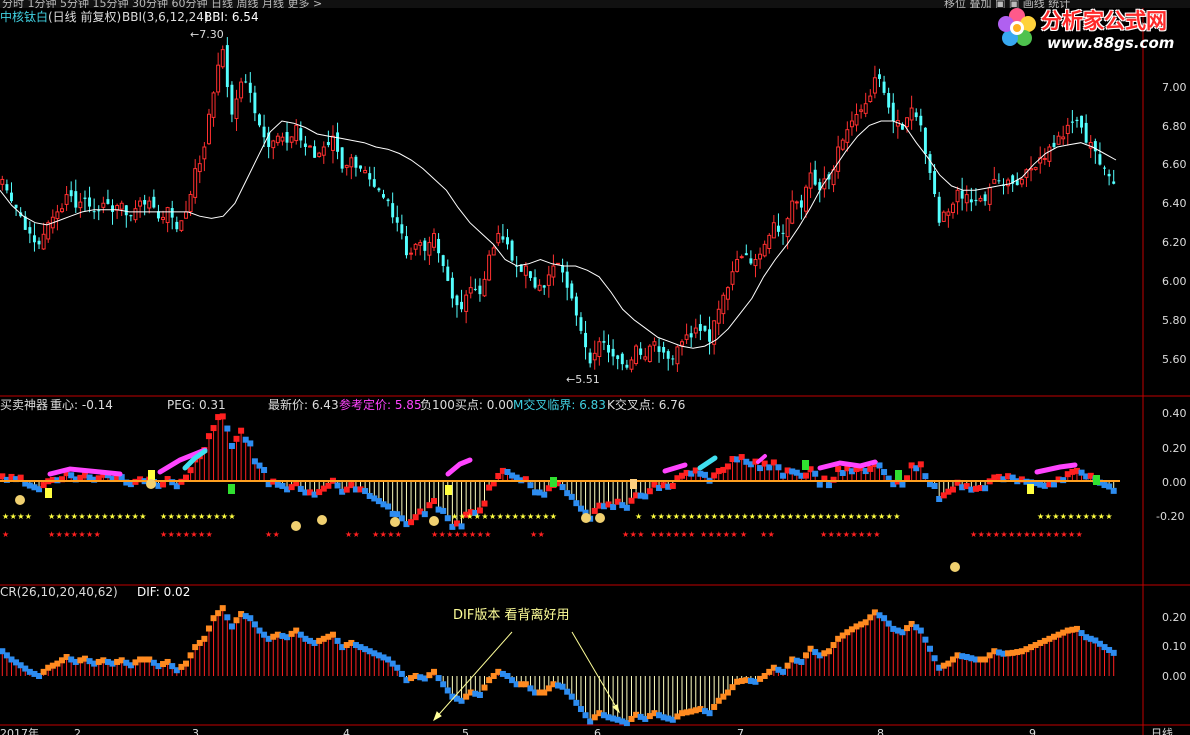 This screenshot has height=735, width=1190. What do you see at coordinates (19, 730) in the screenshot?
I see `date-label: 2017年` at bounding box center [19, 730].